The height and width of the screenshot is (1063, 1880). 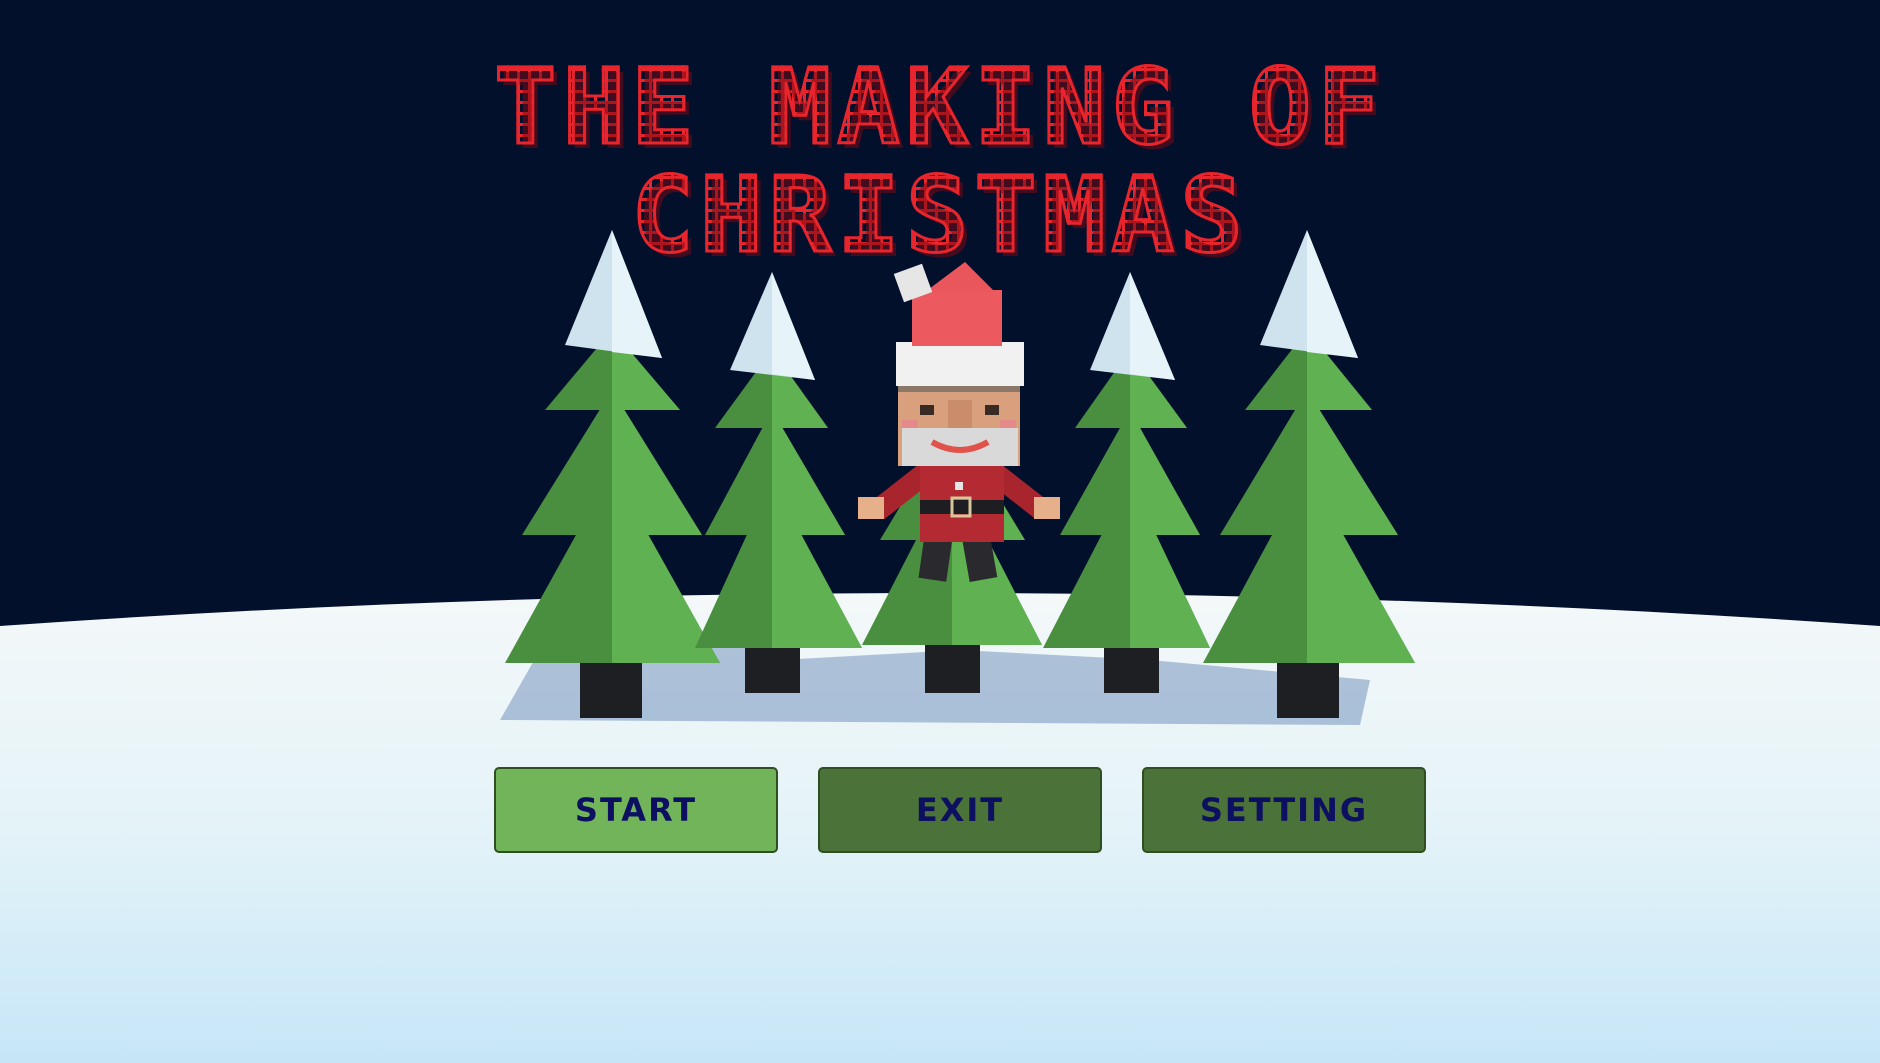 I want to click on exit-button: EXIT, so click(x=960, y=810).